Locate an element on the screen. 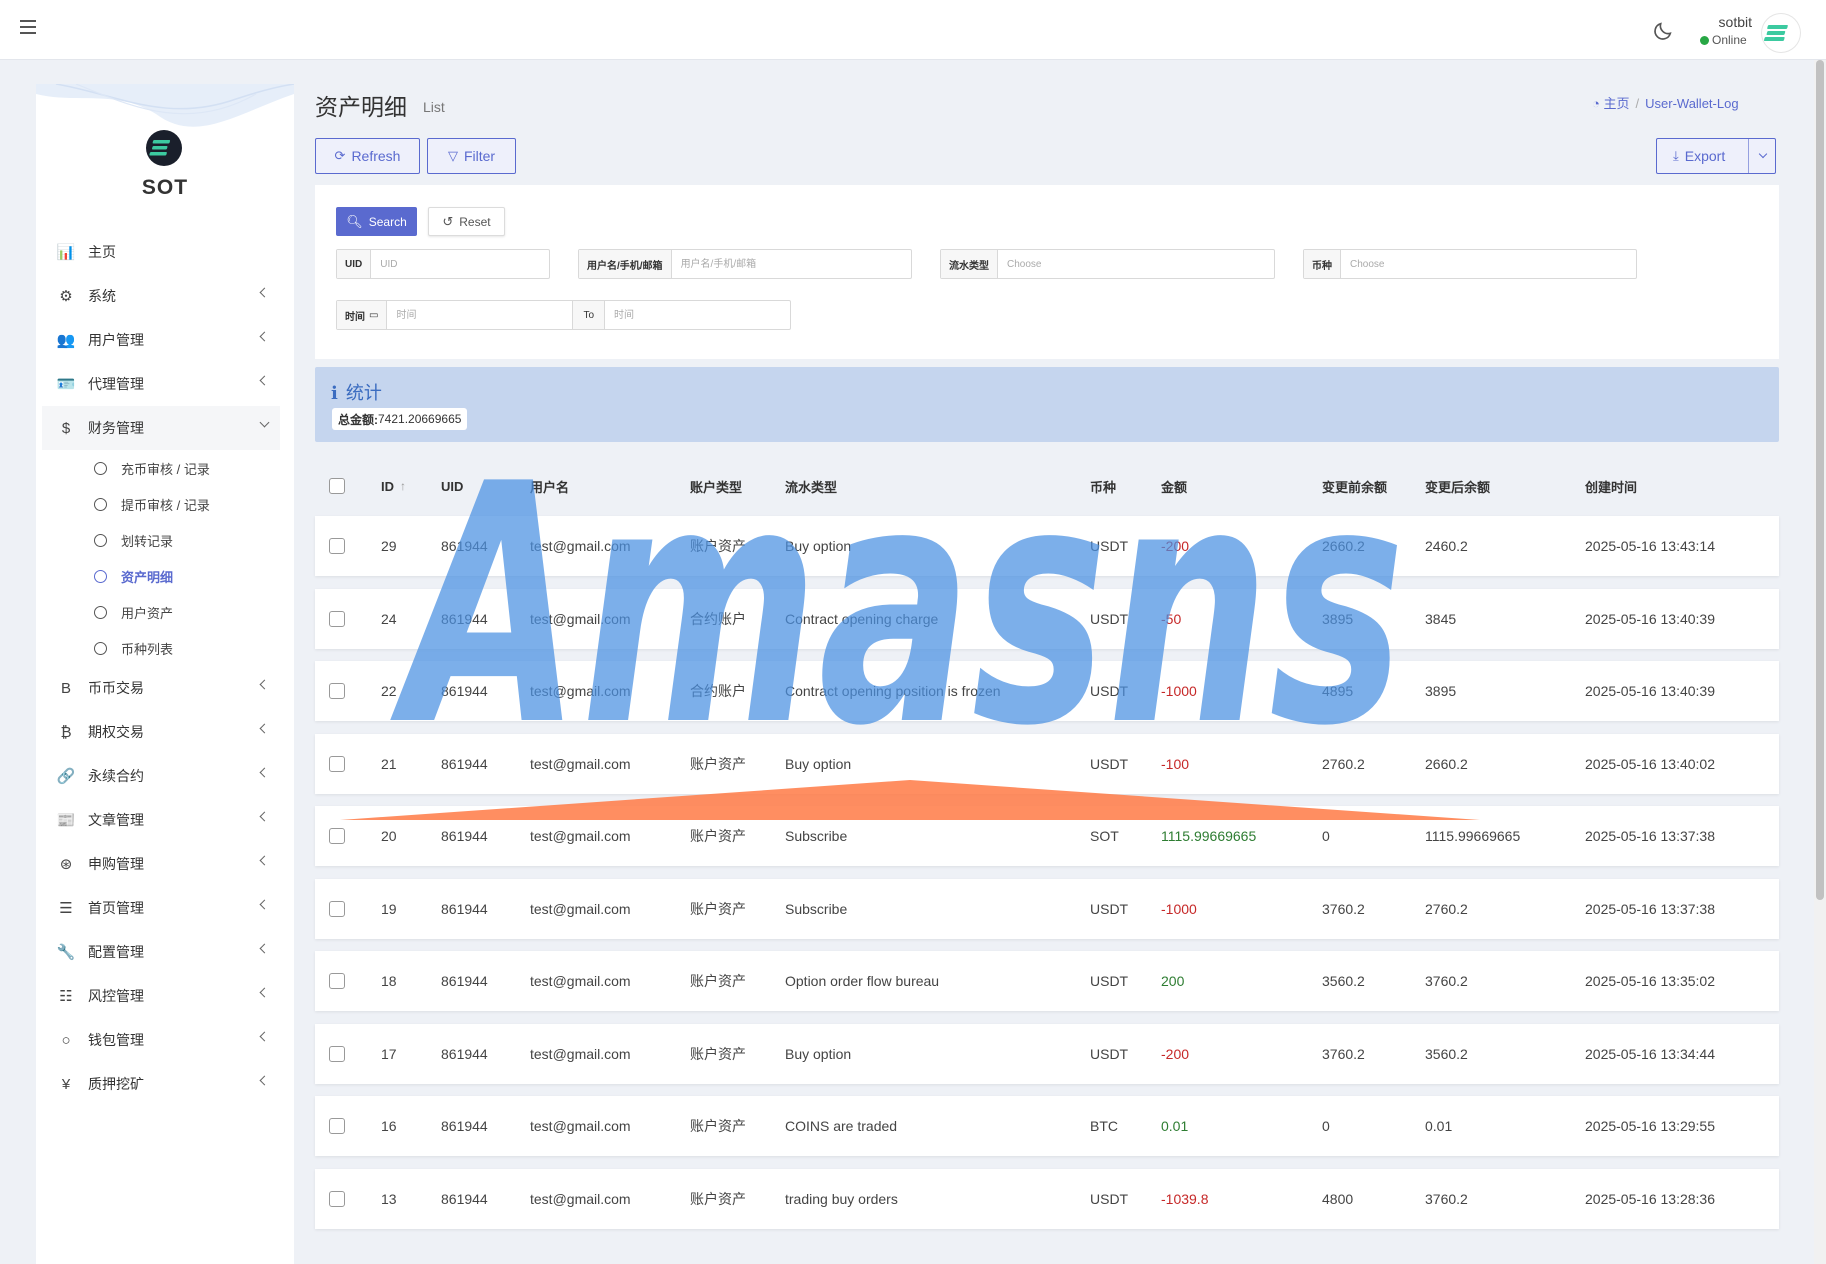  cell-account: 账户资产 is located at coordinates (718, 1198).